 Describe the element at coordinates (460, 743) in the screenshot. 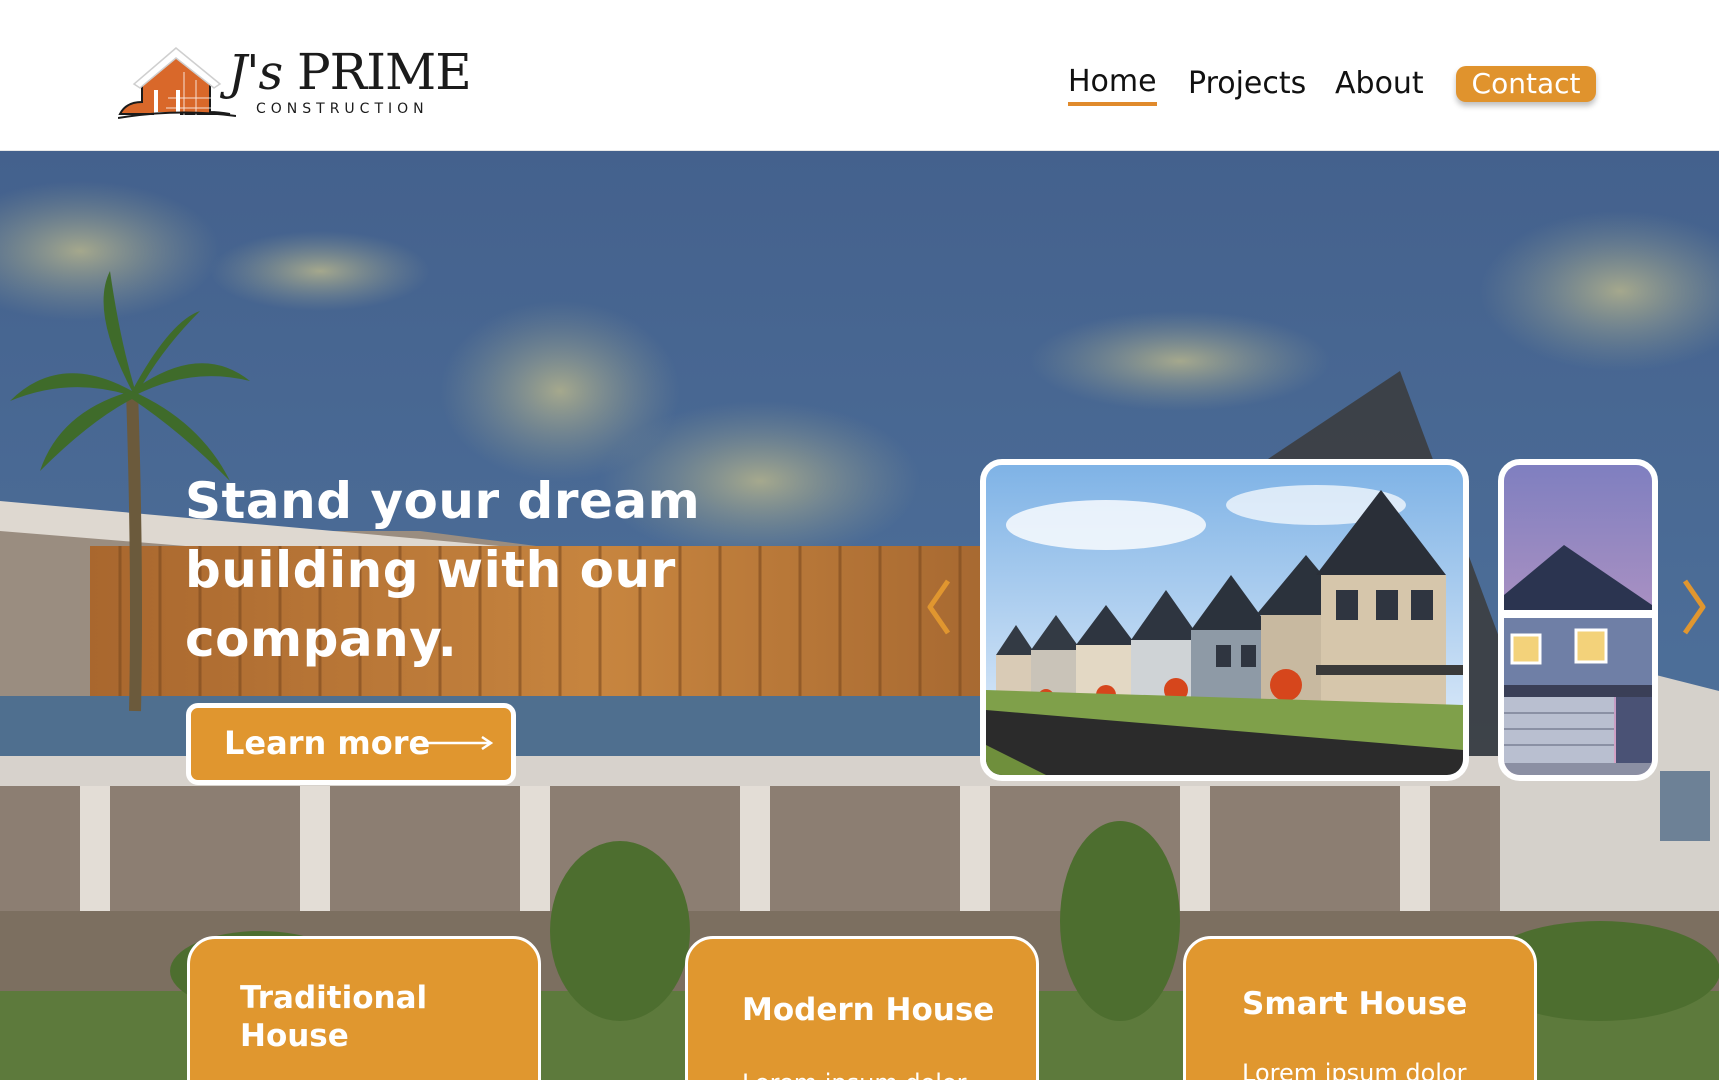

I see `arrow-right-icon` at that location.